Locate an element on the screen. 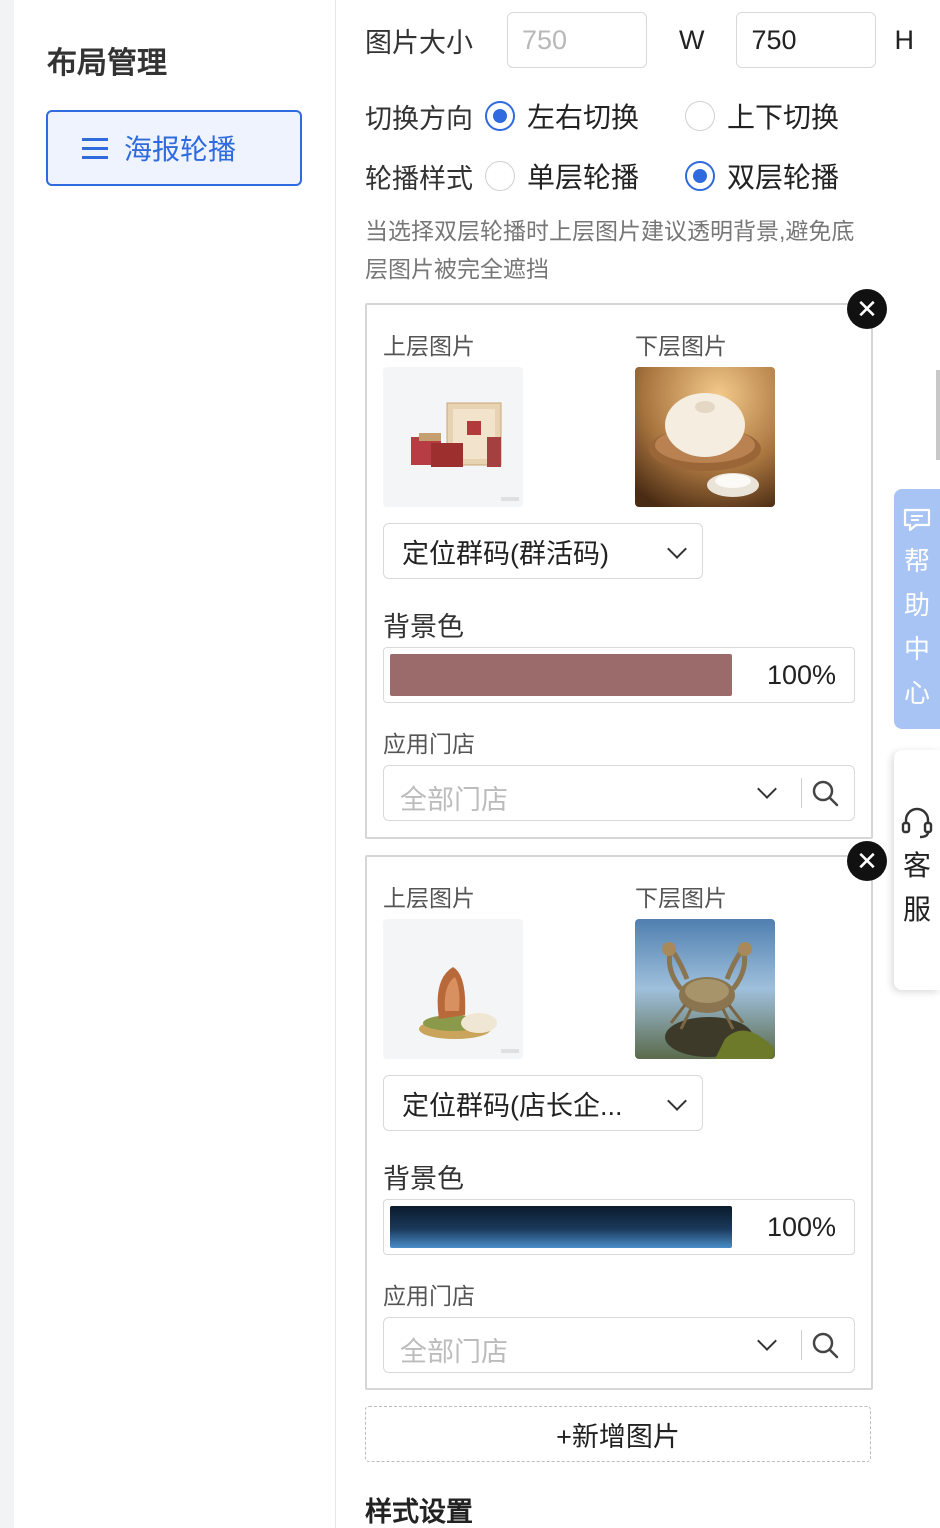 This screenshot has height=1528, width=940. image-size-label: 图片大小 is located at coordinates (419, 42).